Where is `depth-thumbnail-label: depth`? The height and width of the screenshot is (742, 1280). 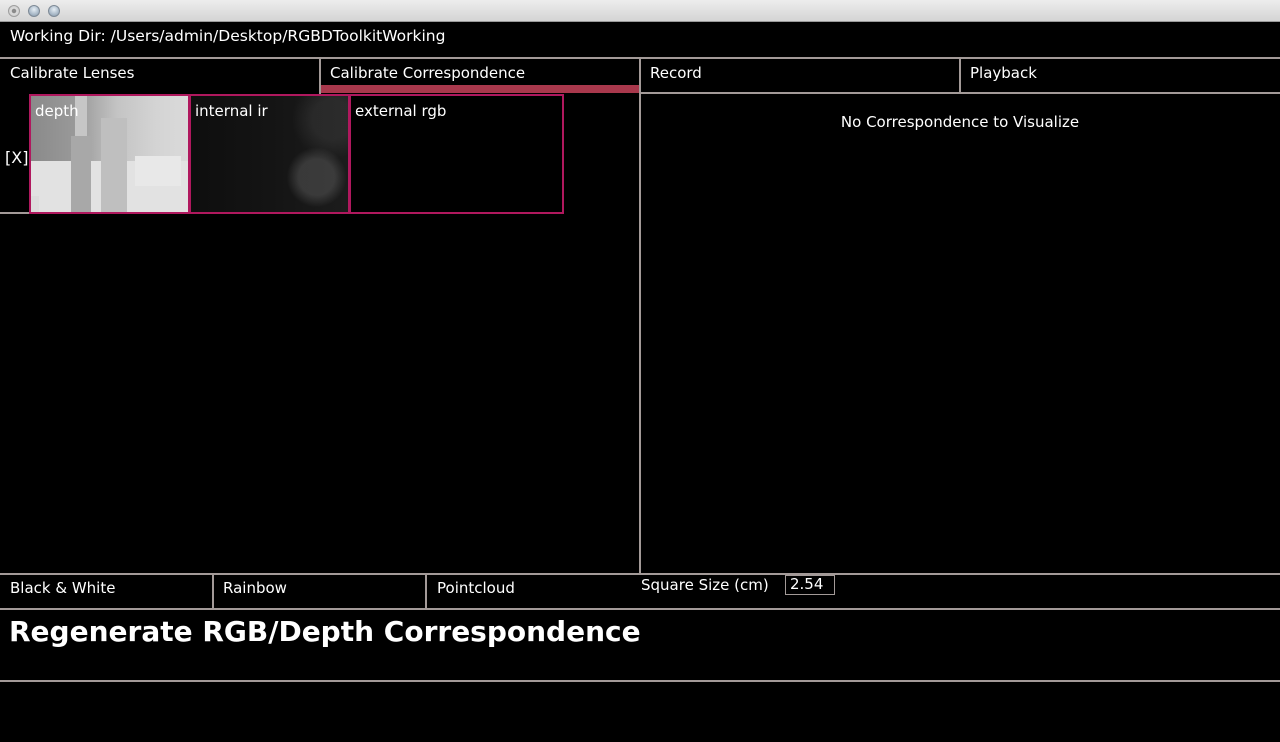 depth-thumbnail-label: depth is located at coordinates (57, 111).